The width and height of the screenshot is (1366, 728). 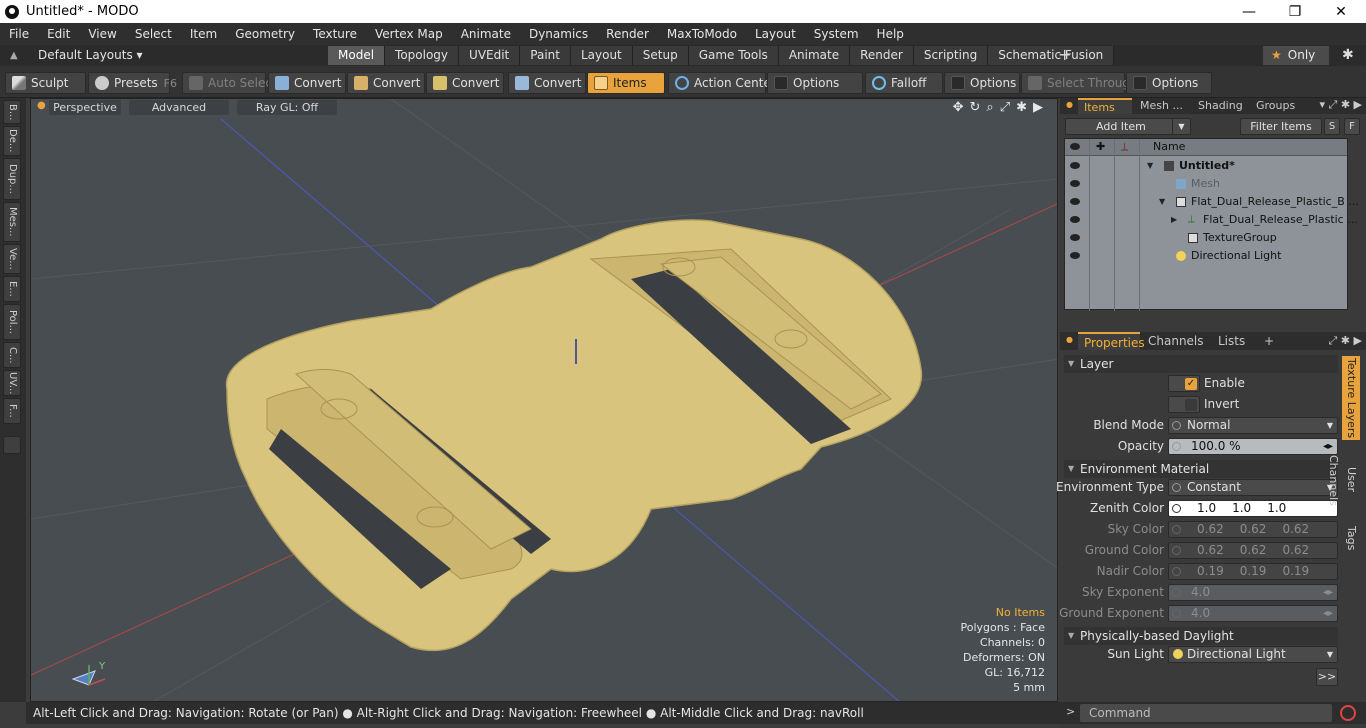 I want to click on menu-vertex-map: Vertex Map, so click(x=409, y=34).